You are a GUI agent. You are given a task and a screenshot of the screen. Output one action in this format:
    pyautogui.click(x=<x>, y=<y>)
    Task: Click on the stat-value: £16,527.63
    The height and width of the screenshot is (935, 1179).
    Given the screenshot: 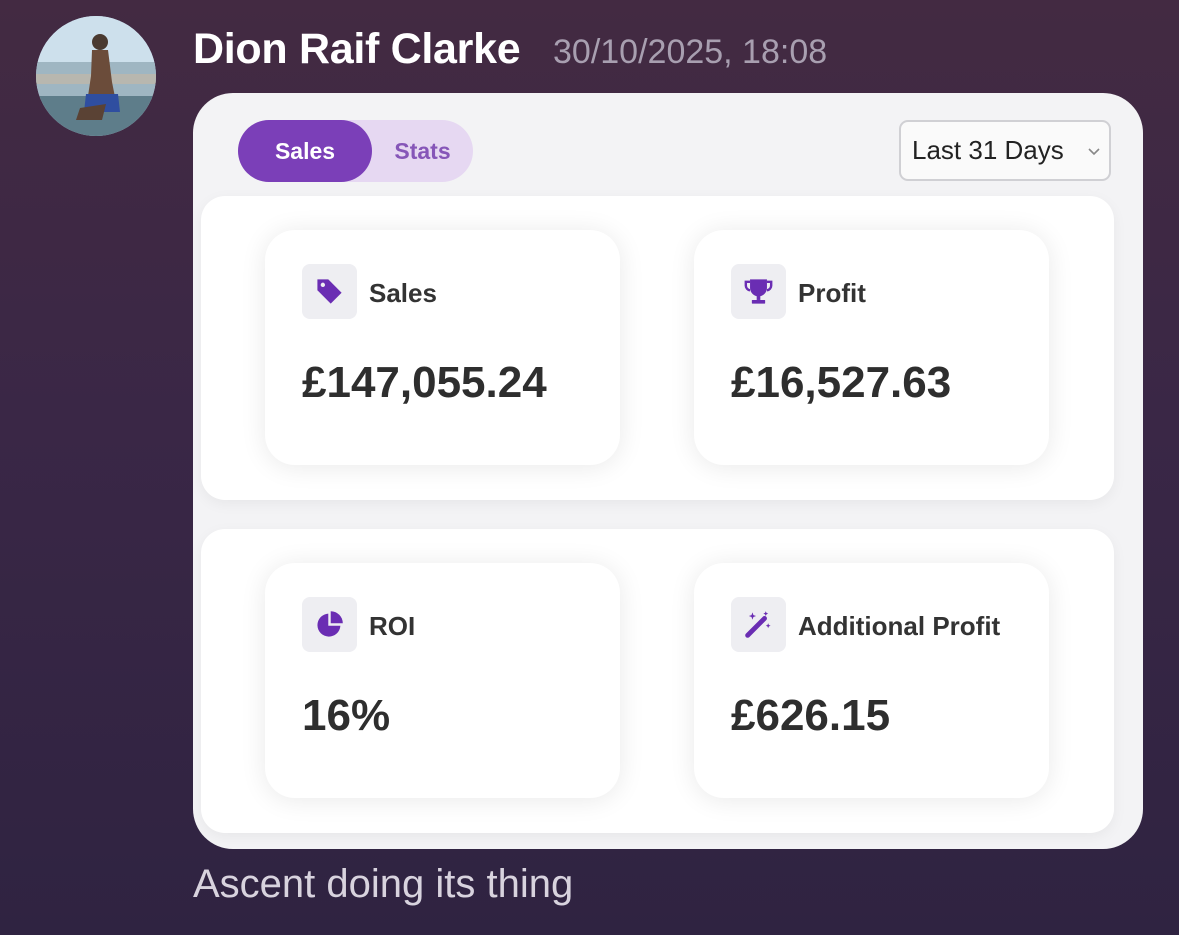 What is the action you would take?
    pyautogui.click(x=841, y=382)
    